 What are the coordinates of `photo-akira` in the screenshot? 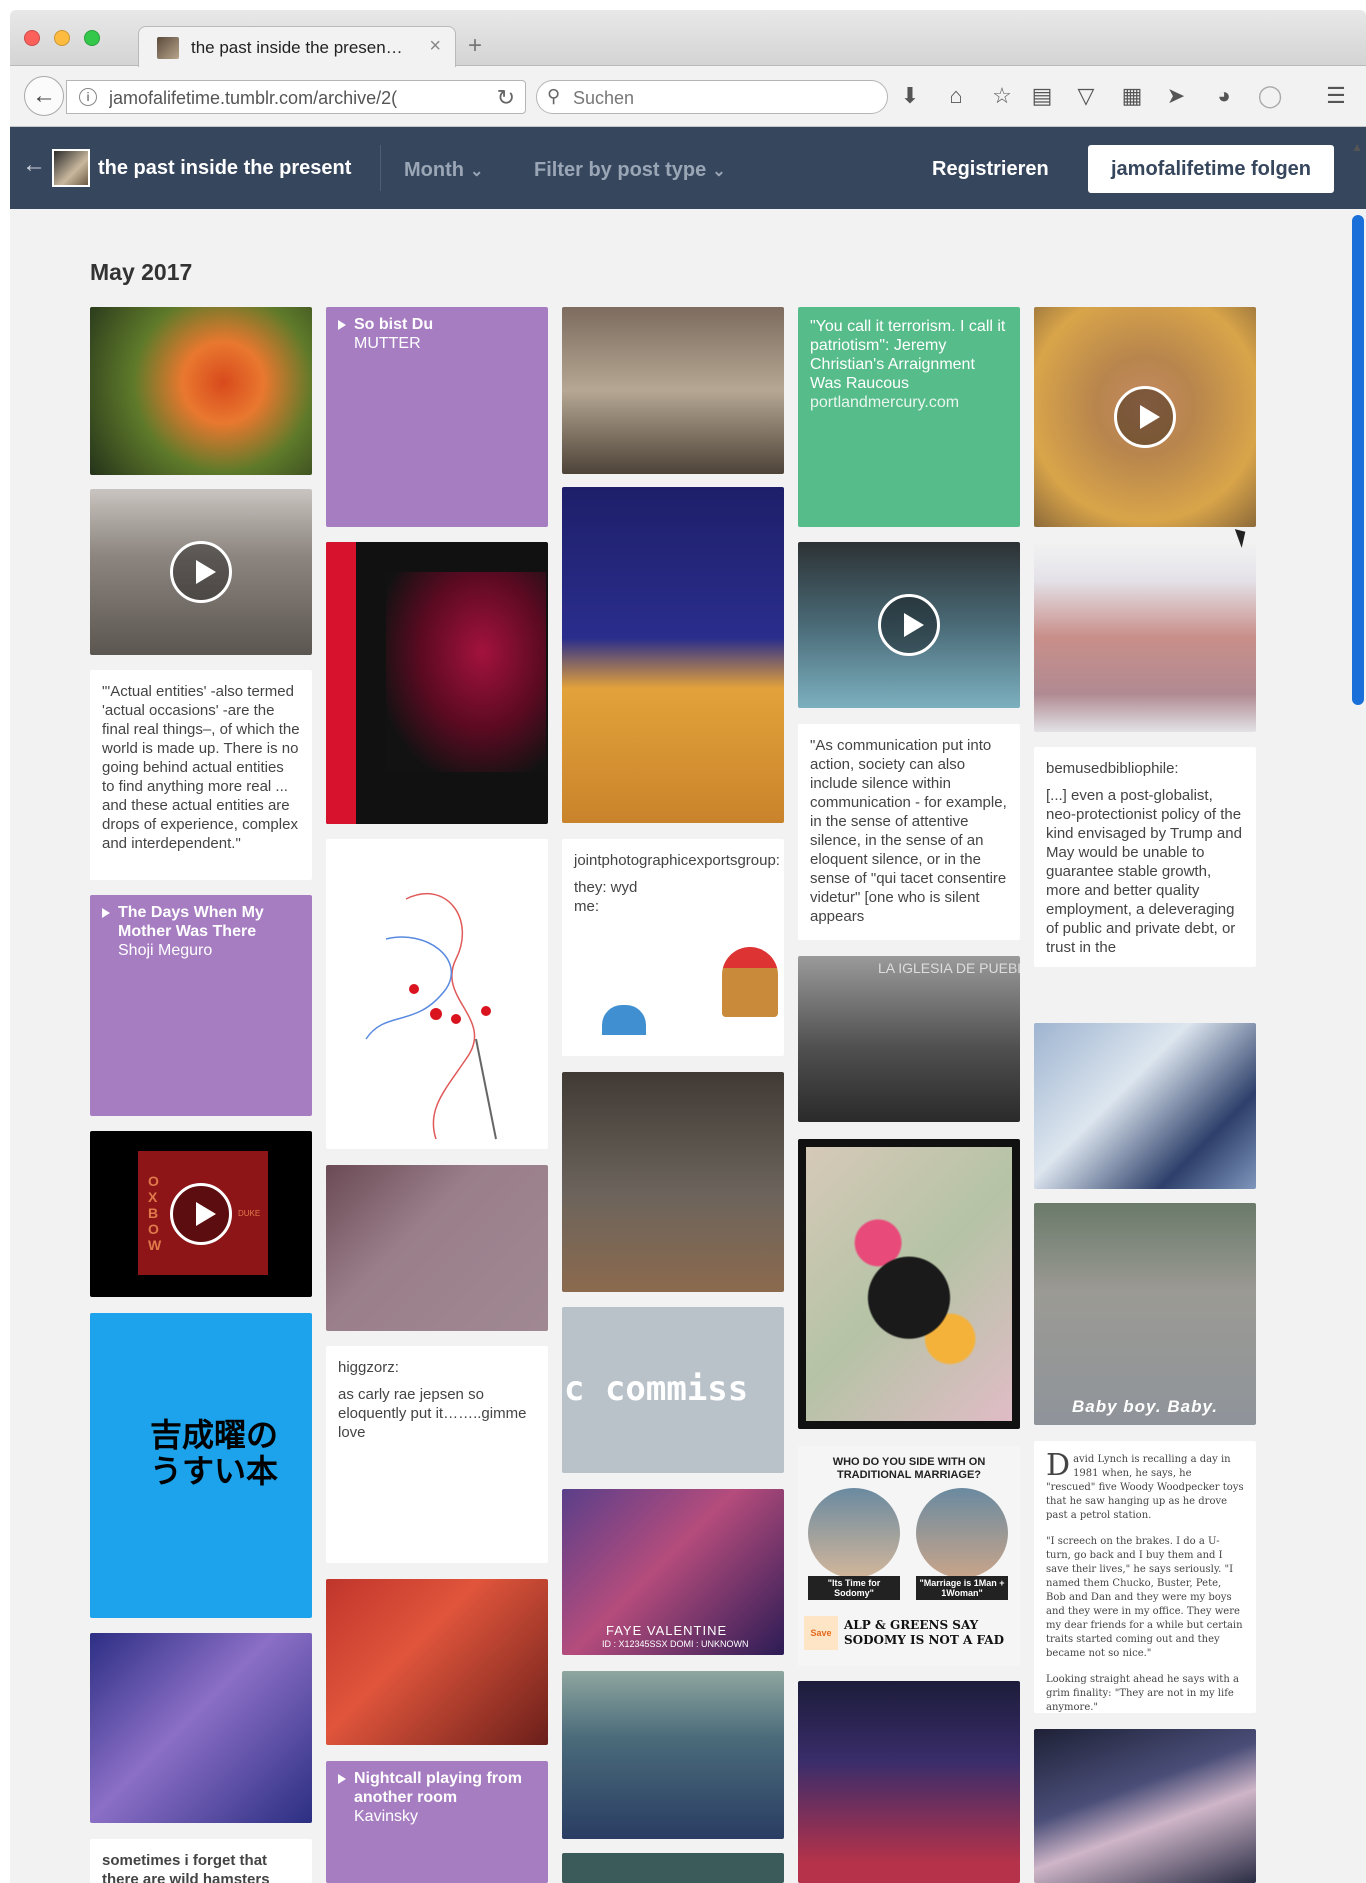 It's located at (437, 1662).